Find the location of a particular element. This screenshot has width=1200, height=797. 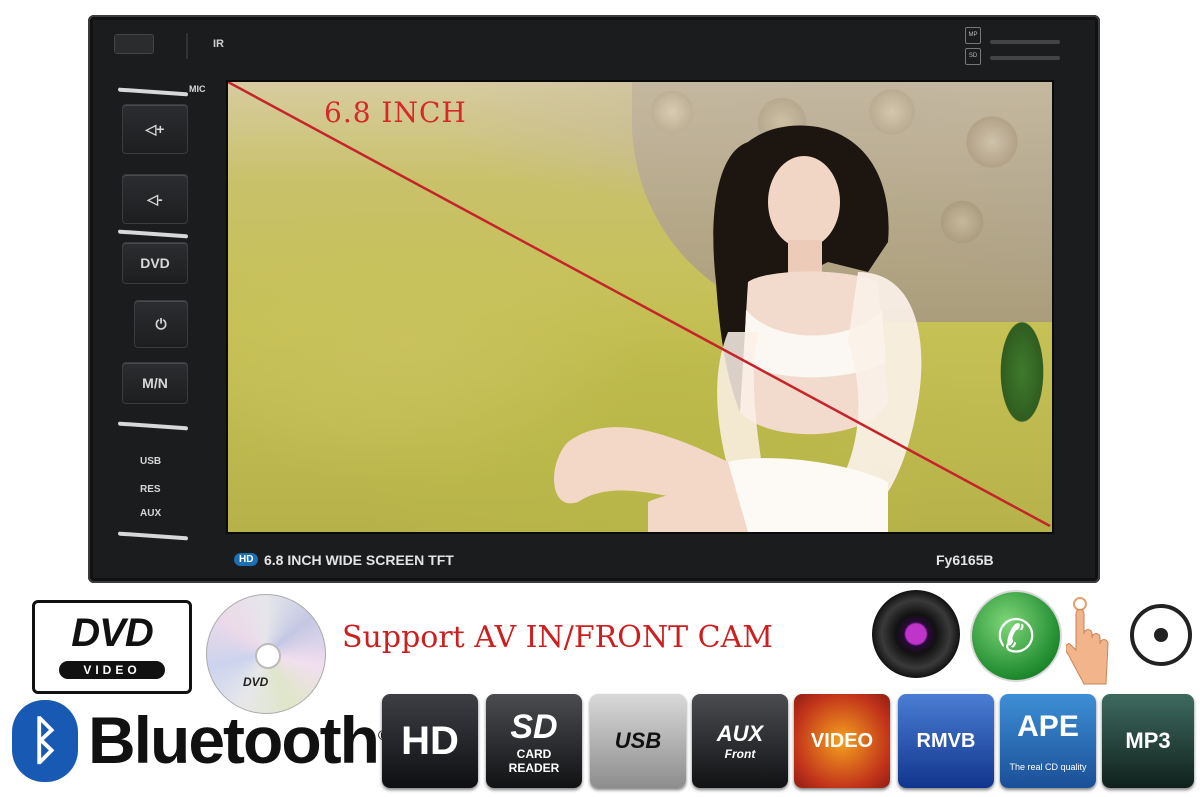

bluetooth-word: Bluetooth is located at coordinates (234, 740).